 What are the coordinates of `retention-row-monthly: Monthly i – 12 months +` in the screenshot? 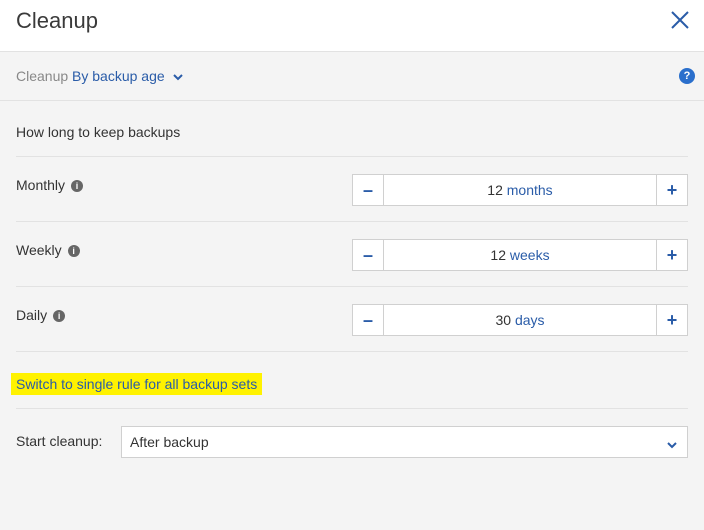 It's located at (352, 189).